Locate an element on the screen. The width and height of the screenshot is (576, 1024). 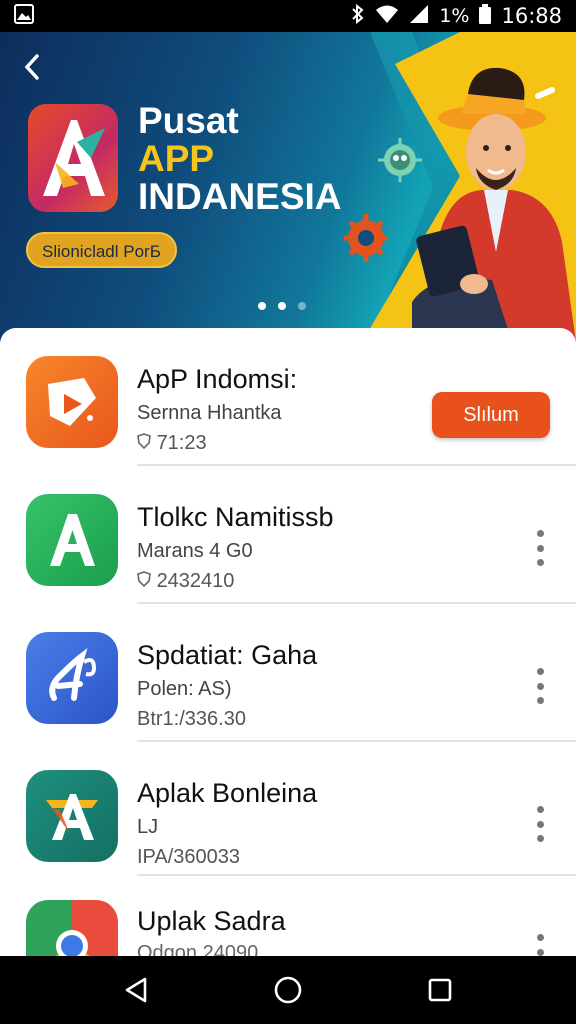
app-subtitle: LJ is located at coordinates (148, 827).